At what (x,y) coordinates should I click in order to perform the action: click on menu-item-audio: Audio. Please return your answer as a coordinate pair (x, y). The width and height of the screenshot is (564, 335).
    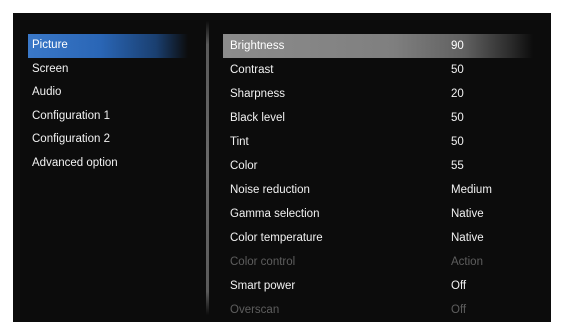
    Looking at the image, I should click on (108, 93).